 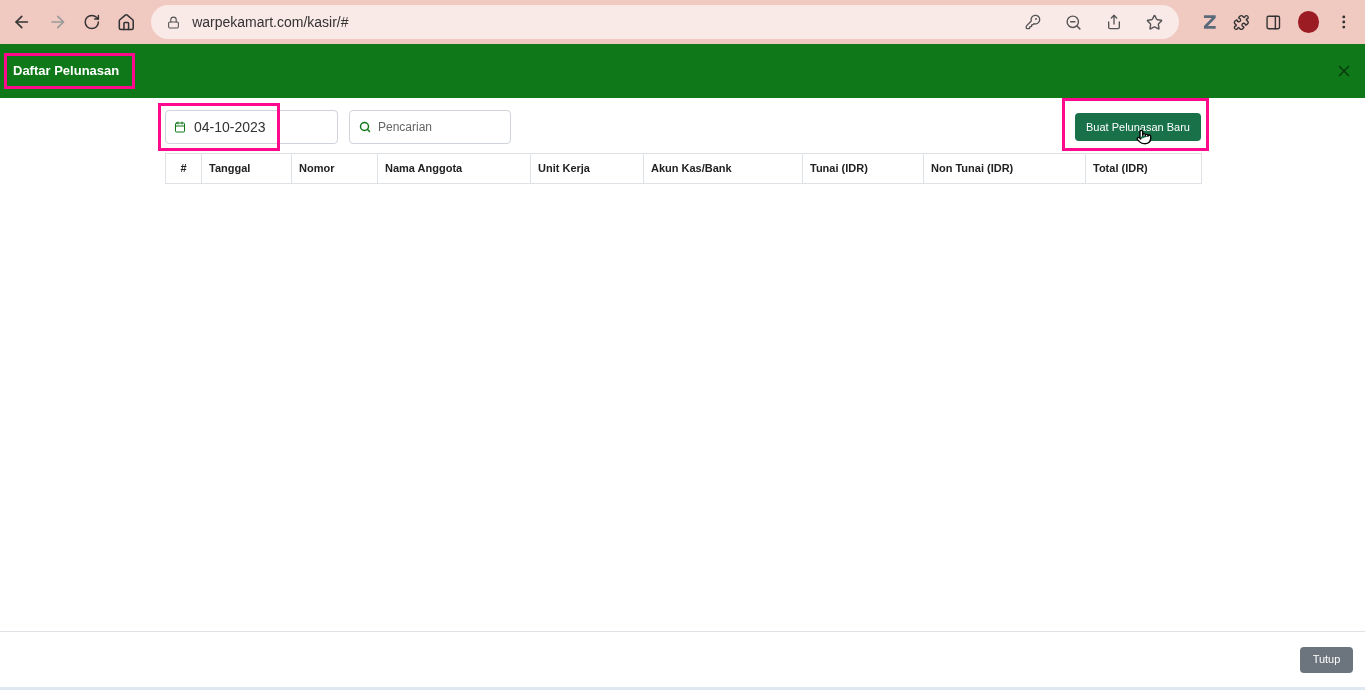 What do you see at coordinates (1138, 127) in the screenshot?
I see `new-settlement-button: Buat Pelunasan Baru` at bounding box center [1138, 127].